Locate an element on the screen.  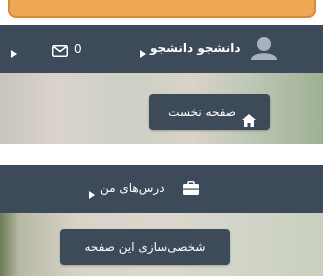
user-name: دانشجو دانشجو is located at coordinates (195, 48).